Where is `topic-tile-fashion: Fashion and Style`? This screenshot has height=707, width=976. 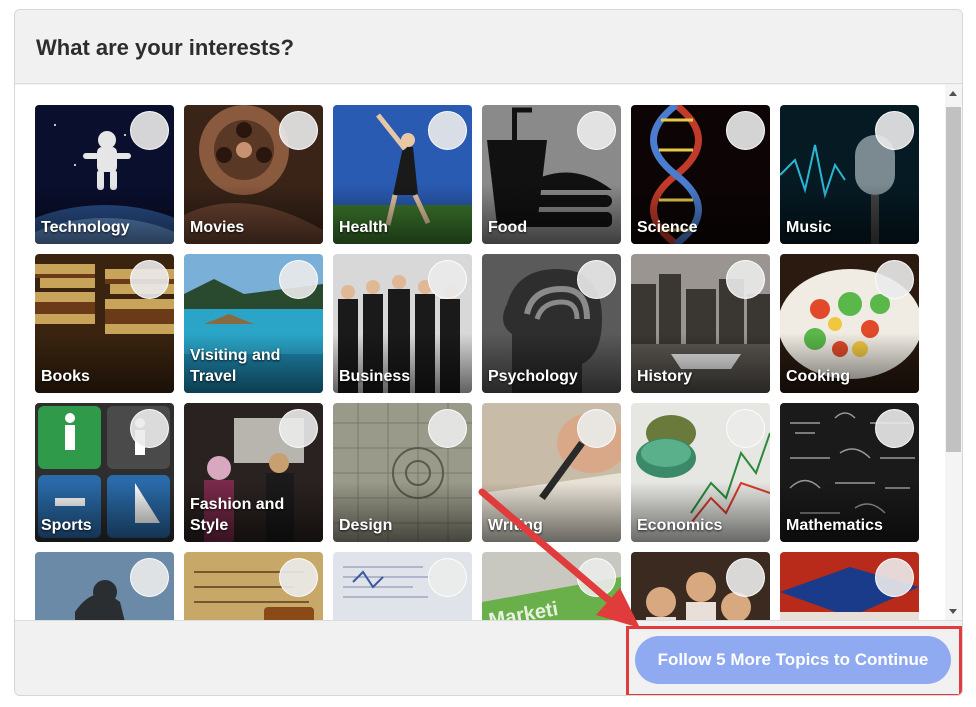
topic-tile-fashion: Fashion and Style is located at coordinates (253, 472).